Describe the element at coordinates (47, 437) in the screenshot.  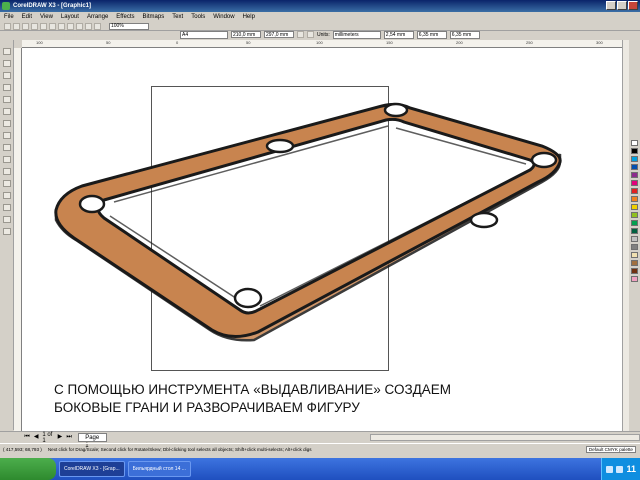
I see `page-count: 1 of 1` at that location.